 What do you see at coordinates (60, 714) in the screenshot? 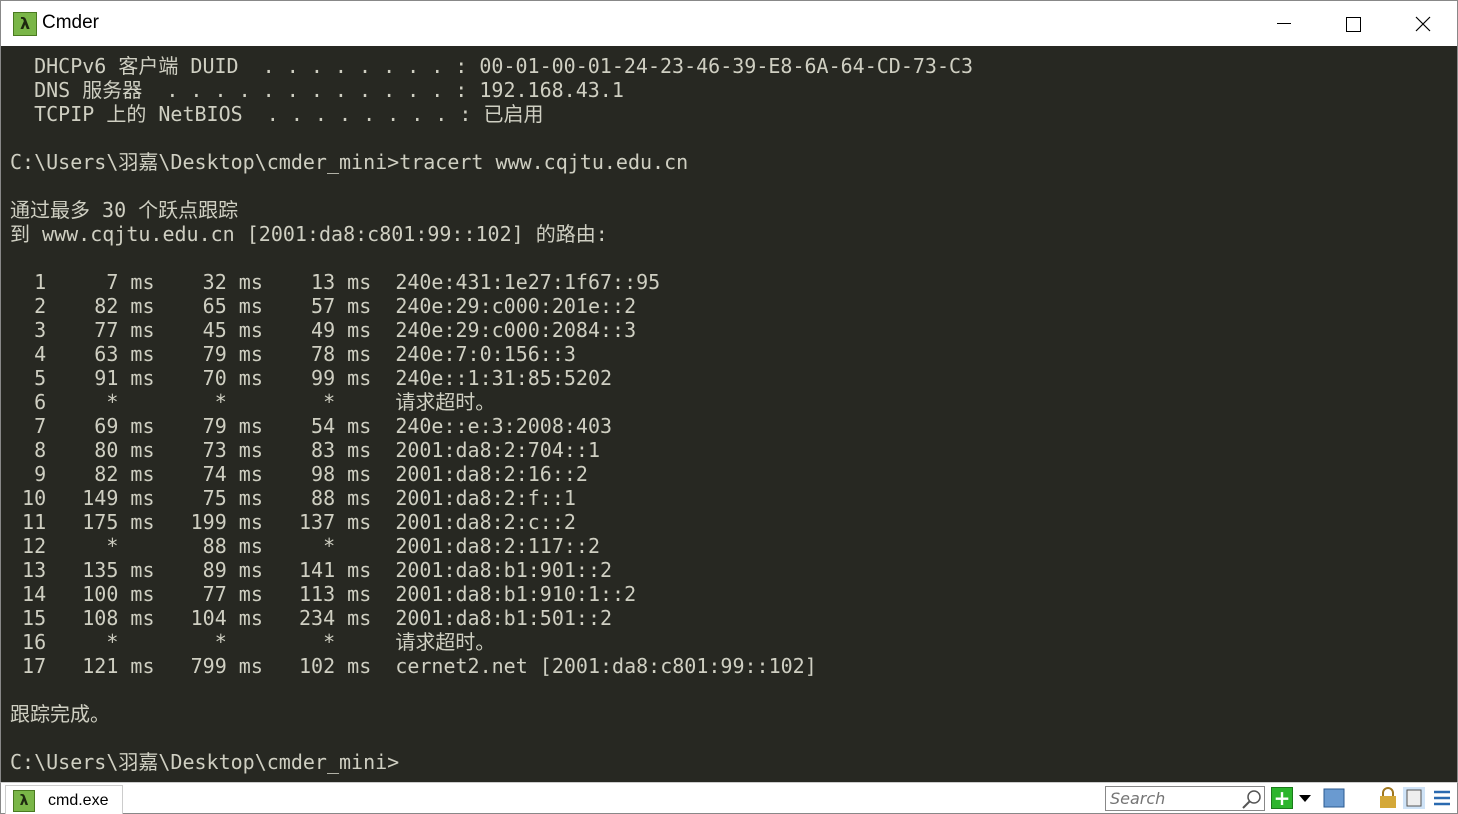
I see `console-line: 跟踪完成。` at bounding box center [60, 714].